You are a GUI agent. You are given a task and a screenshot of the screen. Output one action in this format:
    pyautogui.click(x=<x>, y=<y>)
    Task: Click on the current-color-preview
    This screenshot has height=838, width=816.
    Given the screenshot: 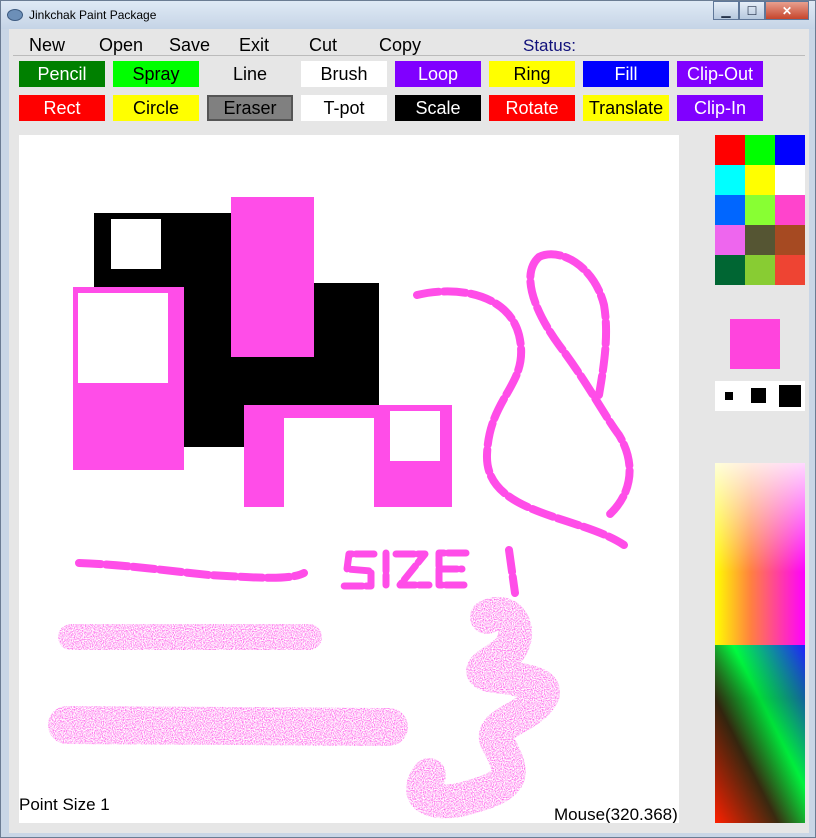 What is the action you would take?
    pyautogui.click(x=755, y=344)
    